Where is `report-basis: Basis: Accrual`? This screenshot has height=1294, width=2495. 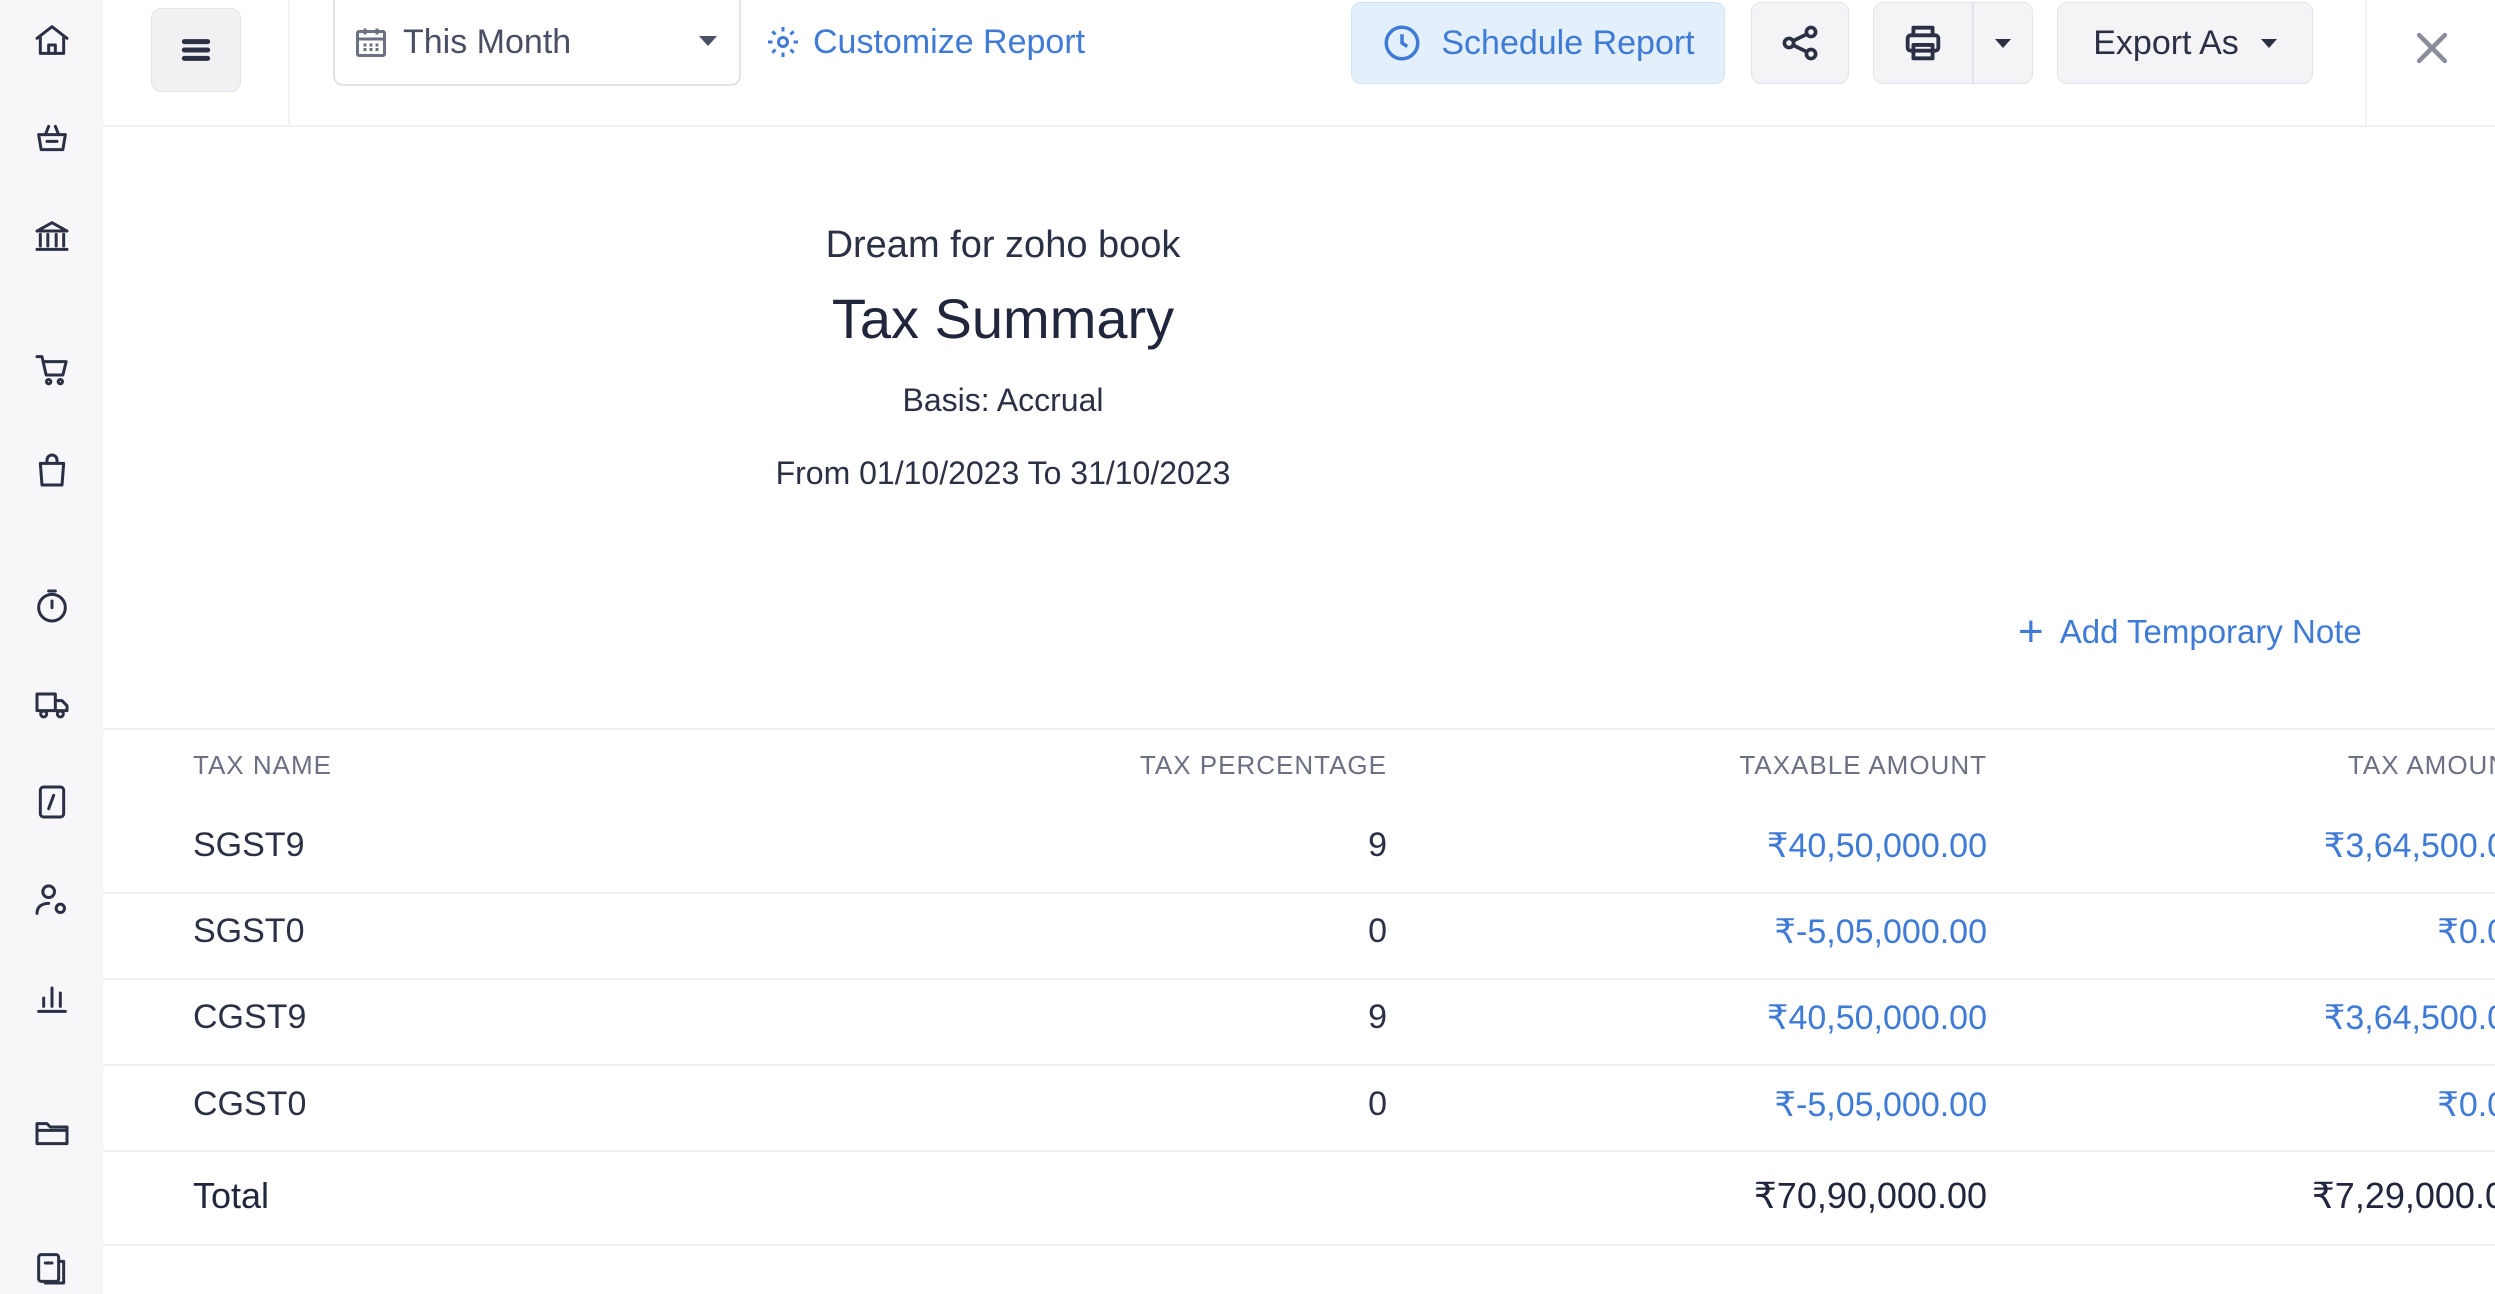 report-basis: Basis: Accrual is located at coordinates (1003, 400).